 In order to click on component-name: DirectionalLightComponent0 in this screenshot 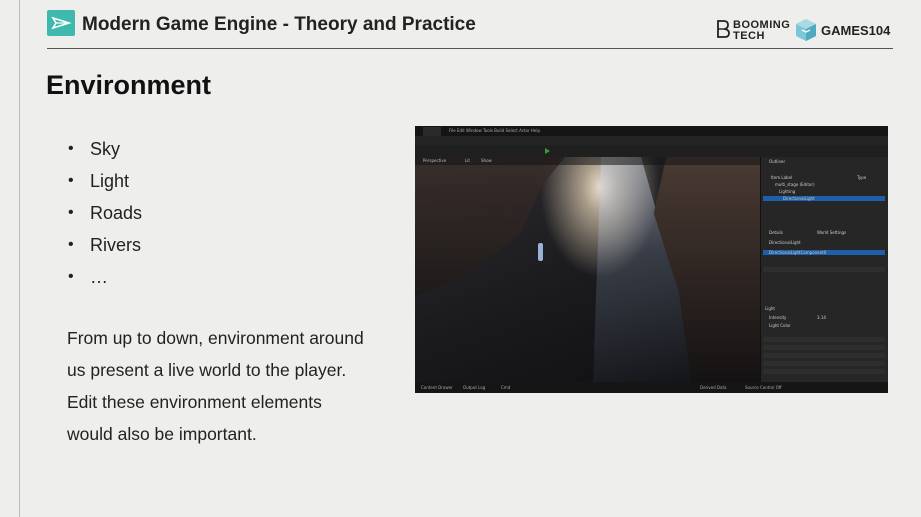, I will do `click(798, 252)`.